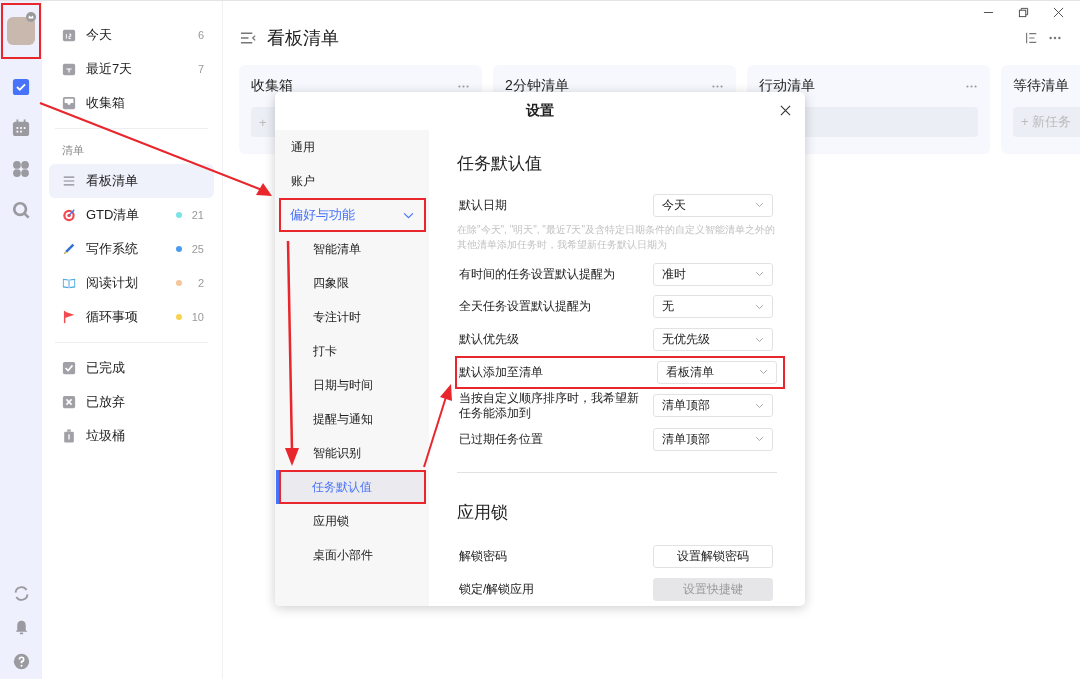  What do you see at coordinates (197, 249) in the screenshot?
I see `task-count: 25` at bounding box center [197, 249].